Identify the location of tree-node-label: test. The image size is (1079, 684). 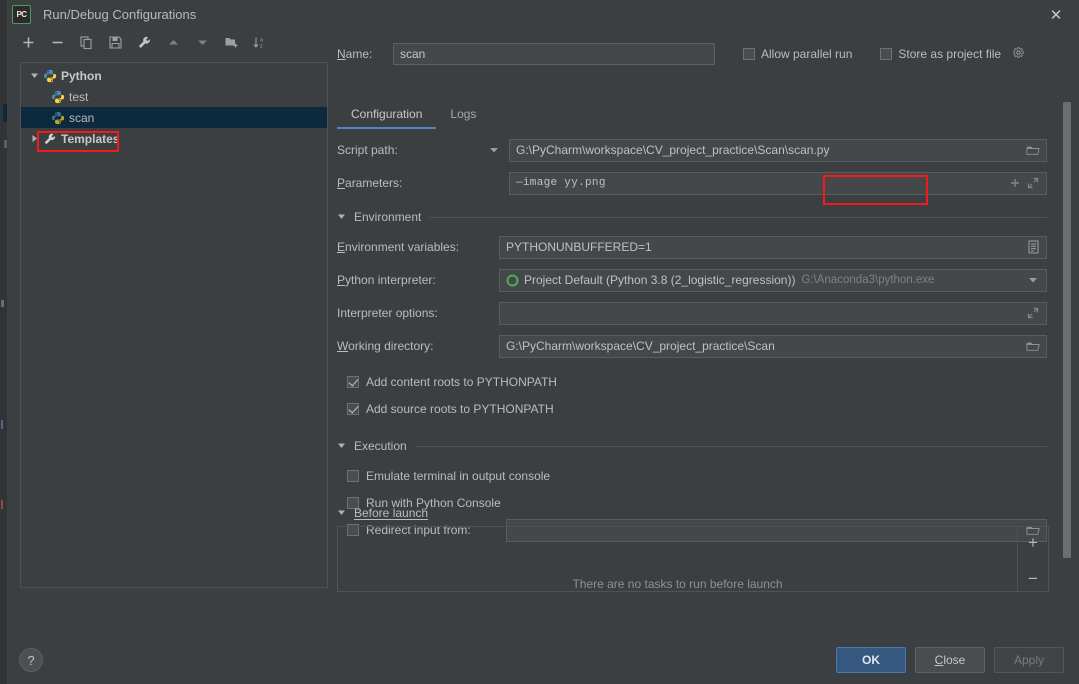
(79, 96).